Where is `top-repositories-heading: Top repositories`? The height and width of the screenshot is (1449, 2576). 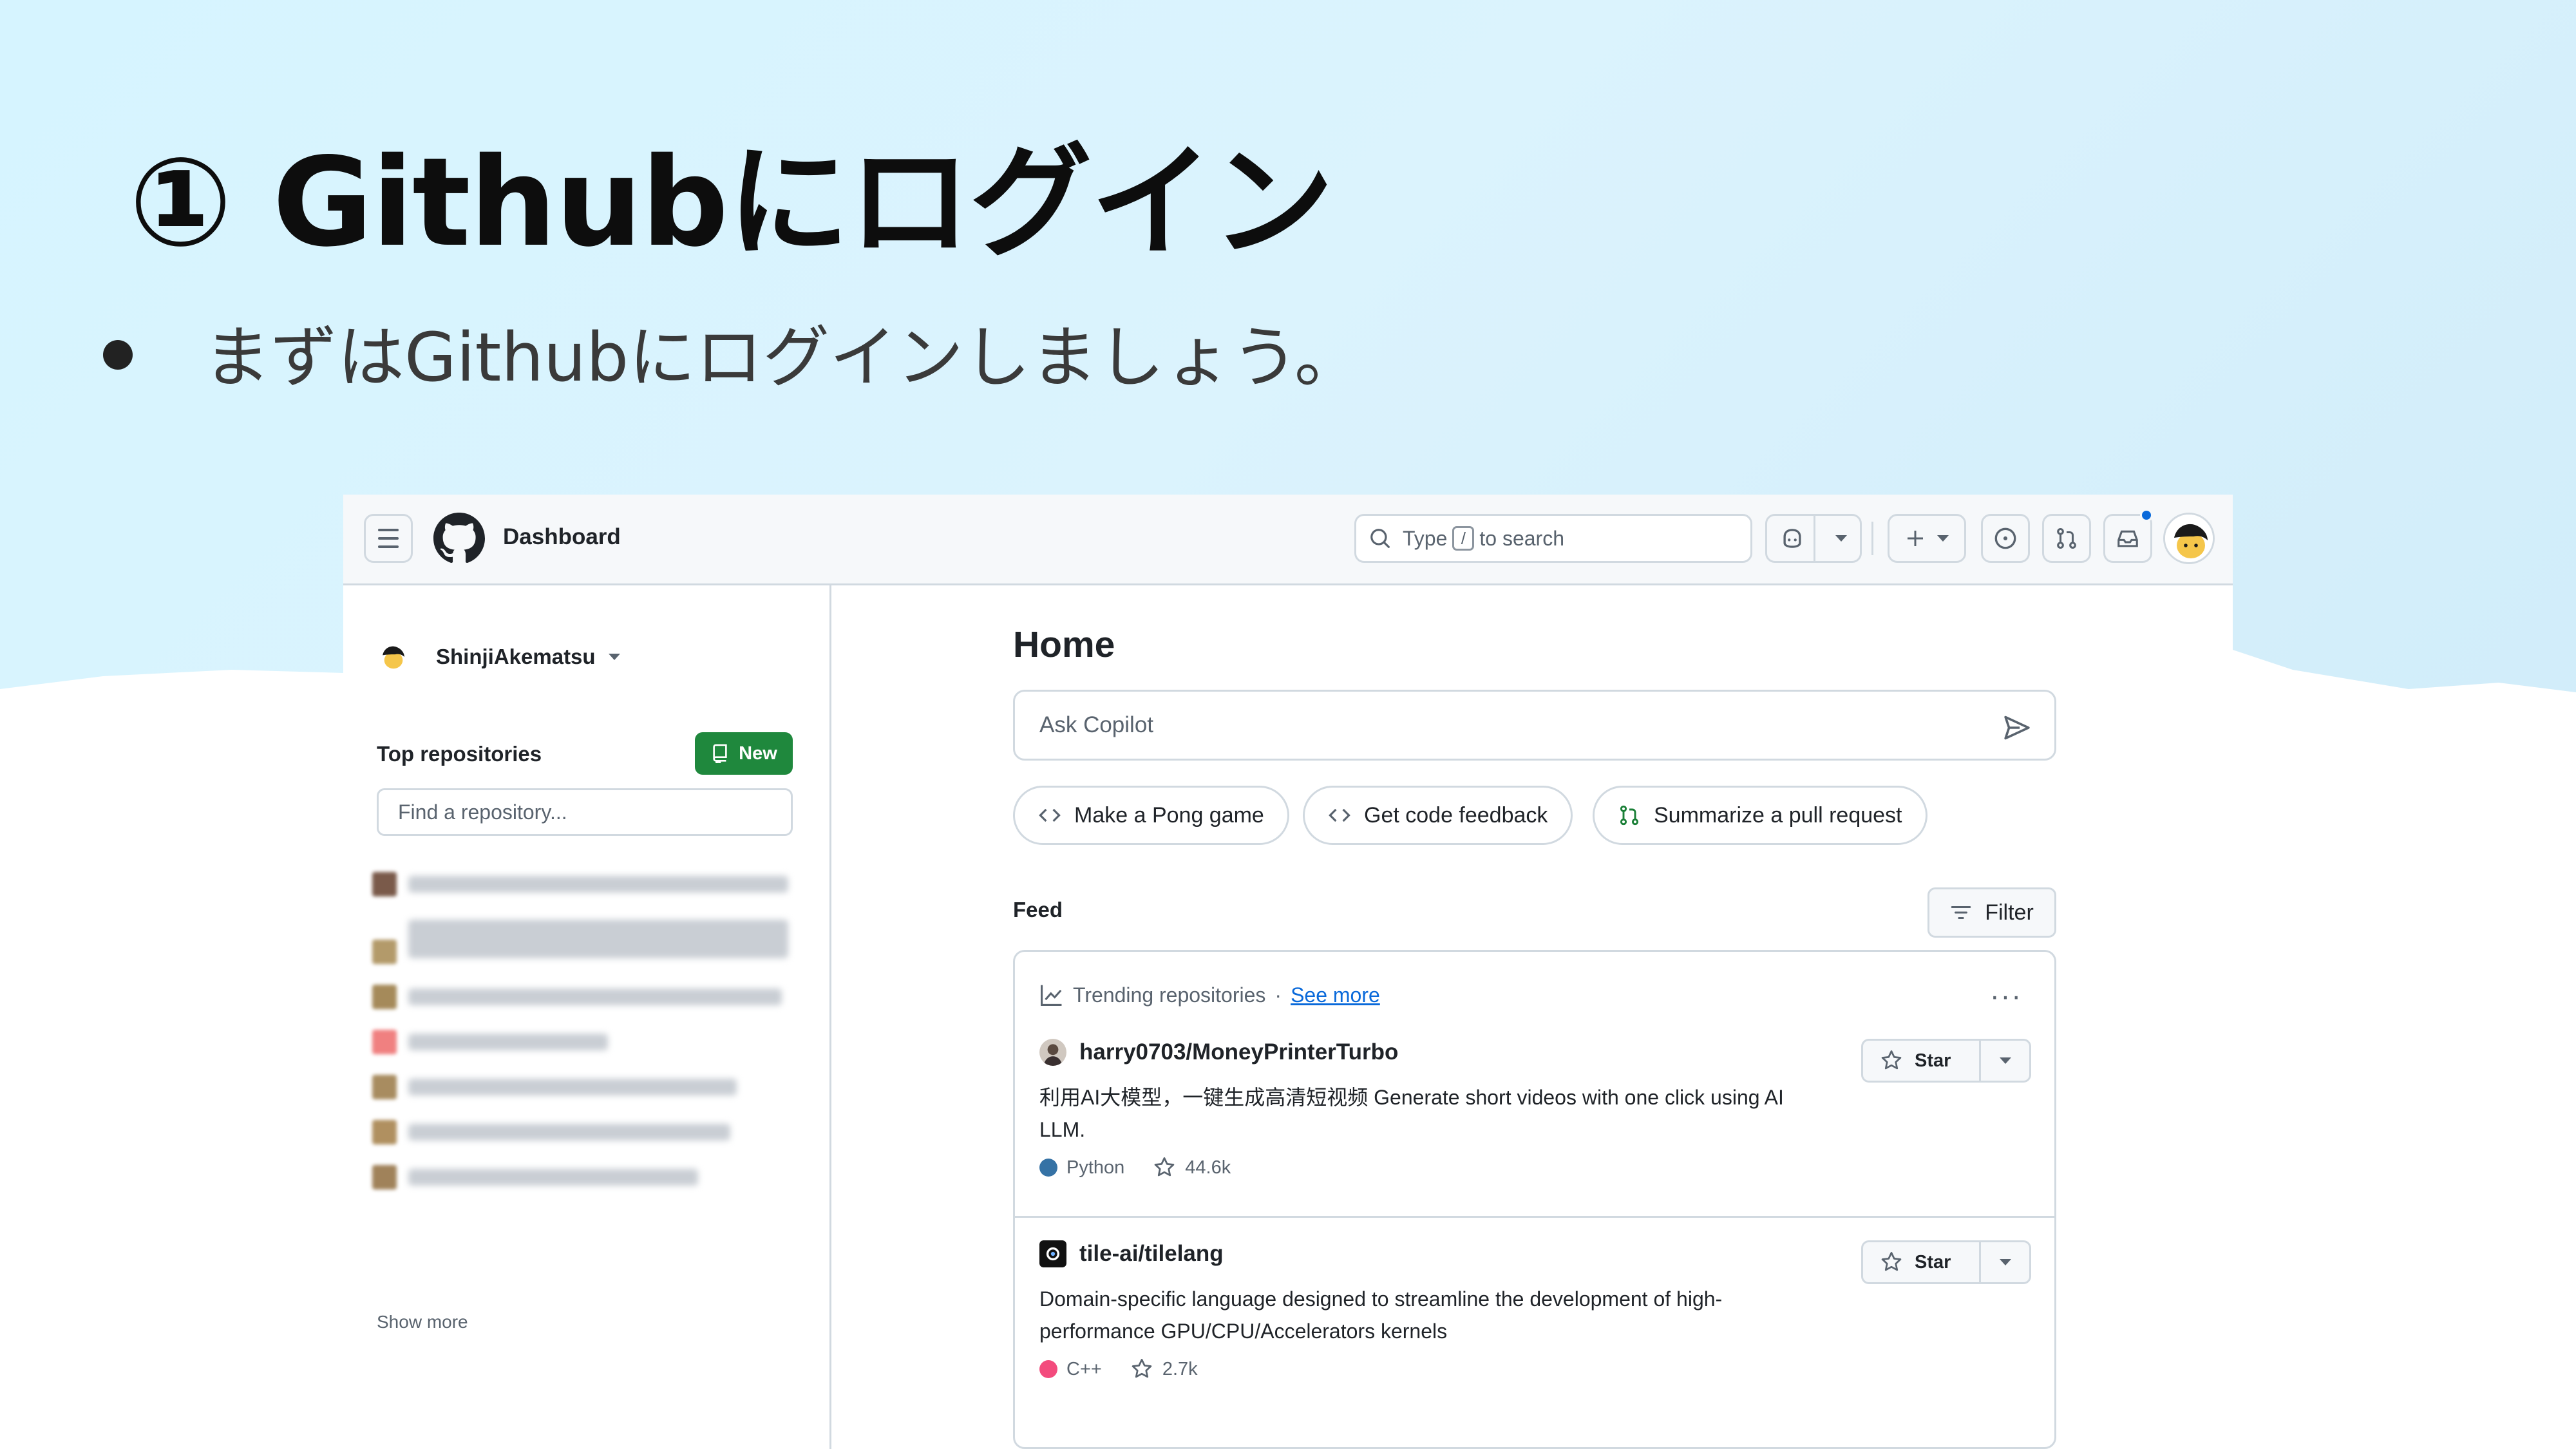
top-repositories-heading: Top repositories is located at coordinates (460, 754).